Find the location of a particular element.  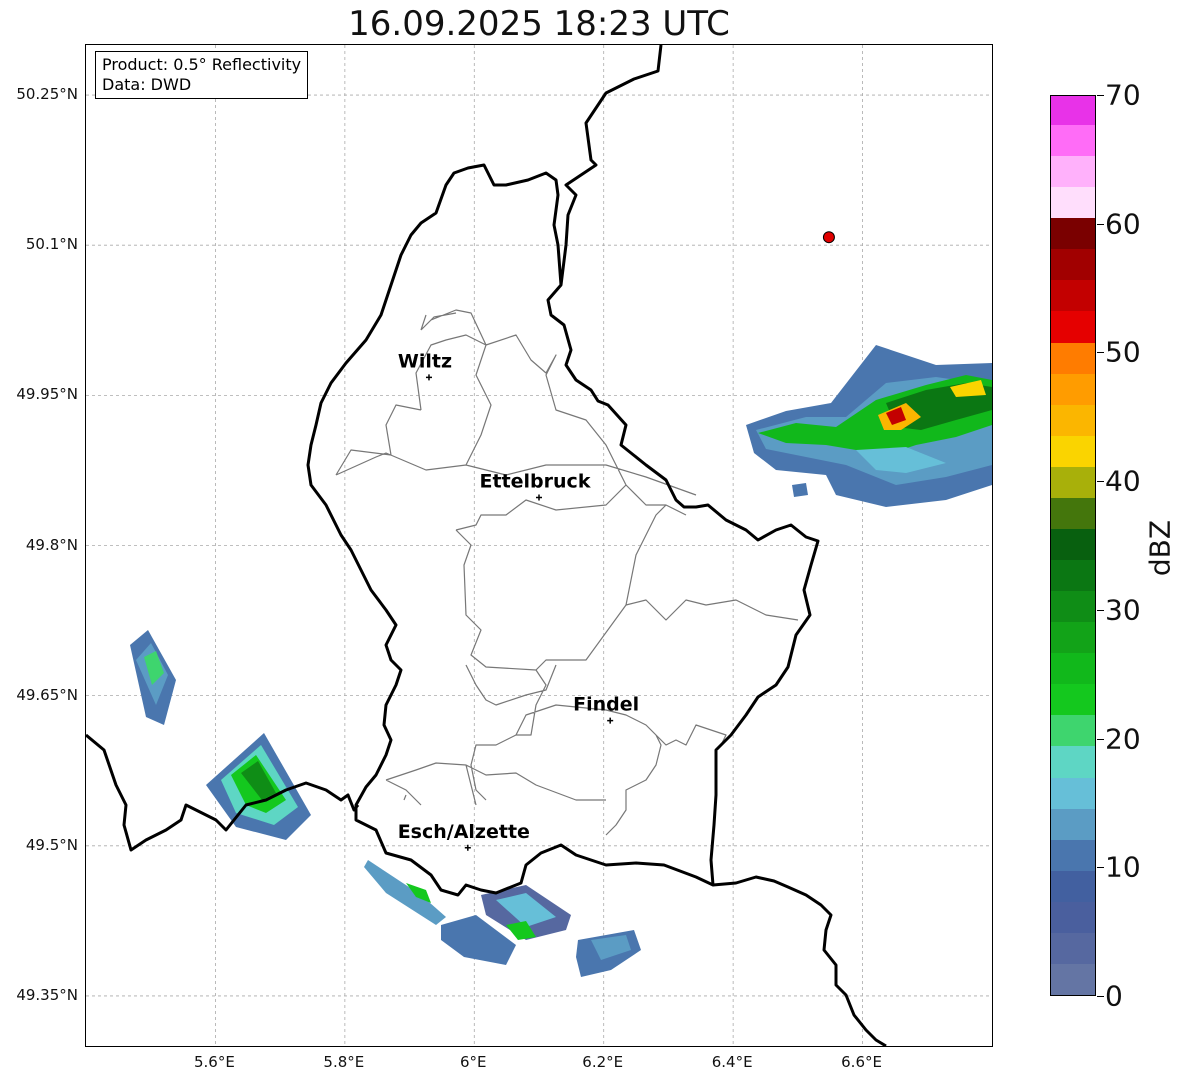

national-border-germany-france is located at coordinates (799, 960).